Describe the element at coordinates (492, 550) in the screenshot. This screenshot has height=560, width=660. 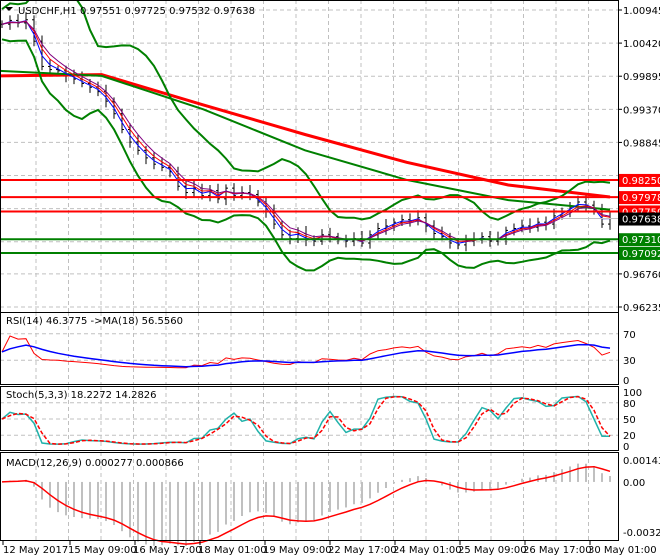
I see `time-tick-label: 25 May 09:00` at that location.